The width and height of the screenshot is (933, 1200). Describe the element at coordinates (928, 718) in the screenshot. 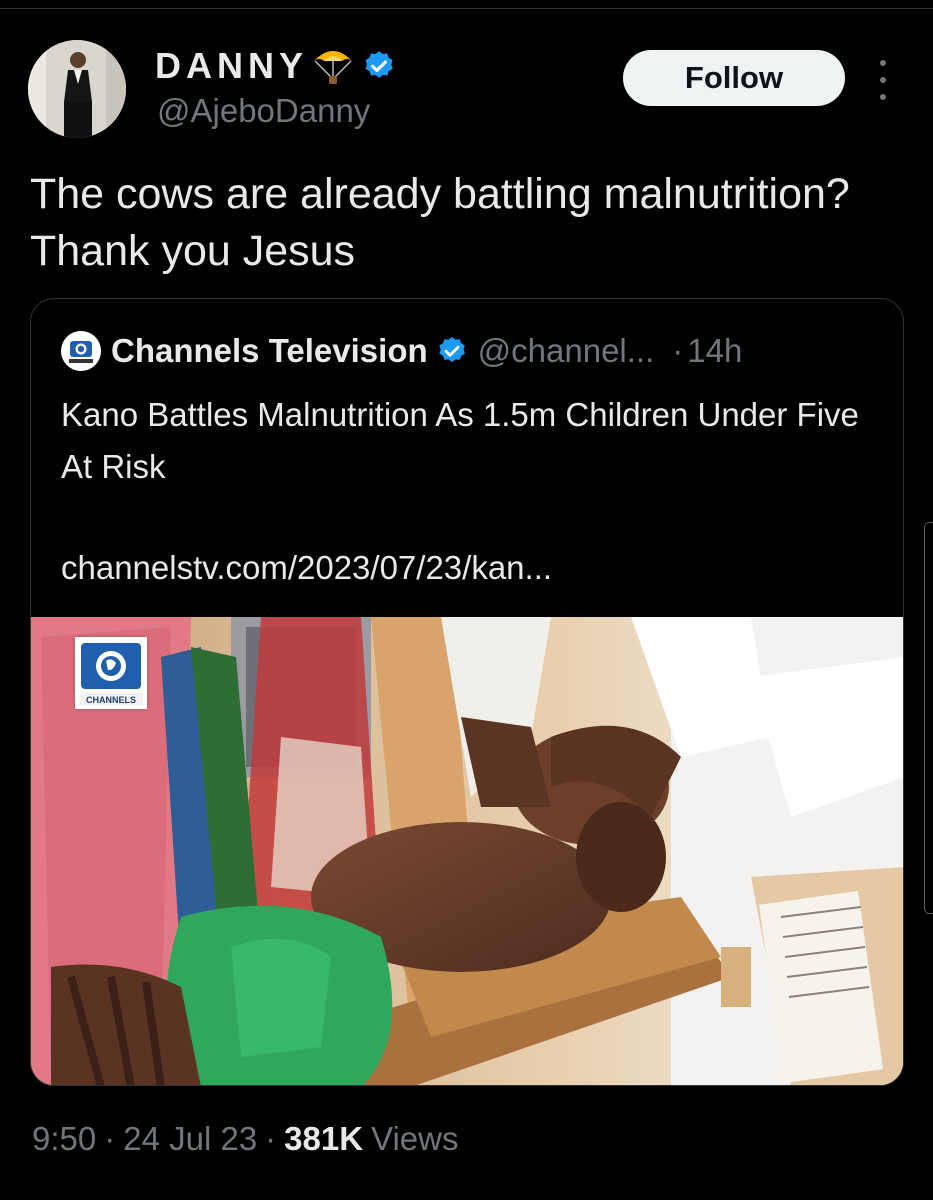

I see `scrollbar` at that location.